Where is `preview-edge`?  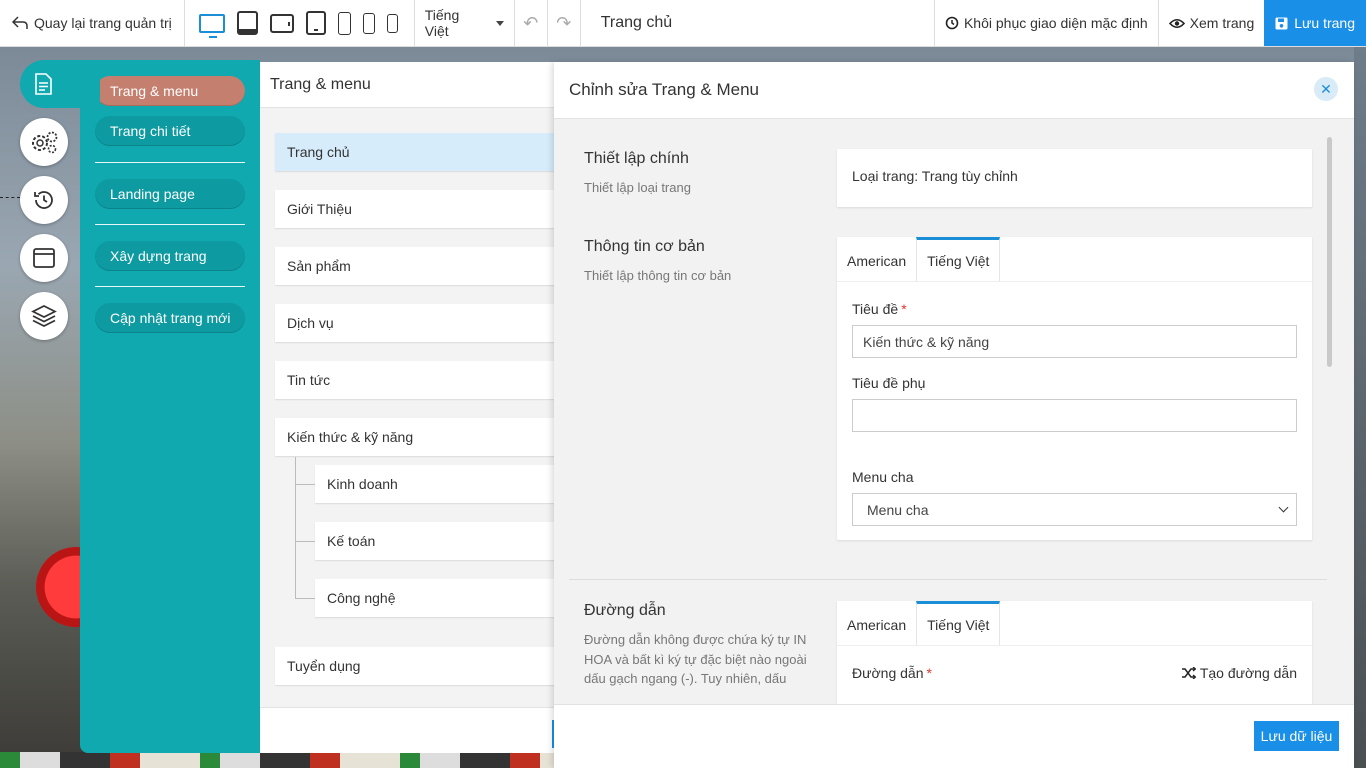
preview-edge is located at coordinates (1360, 407).